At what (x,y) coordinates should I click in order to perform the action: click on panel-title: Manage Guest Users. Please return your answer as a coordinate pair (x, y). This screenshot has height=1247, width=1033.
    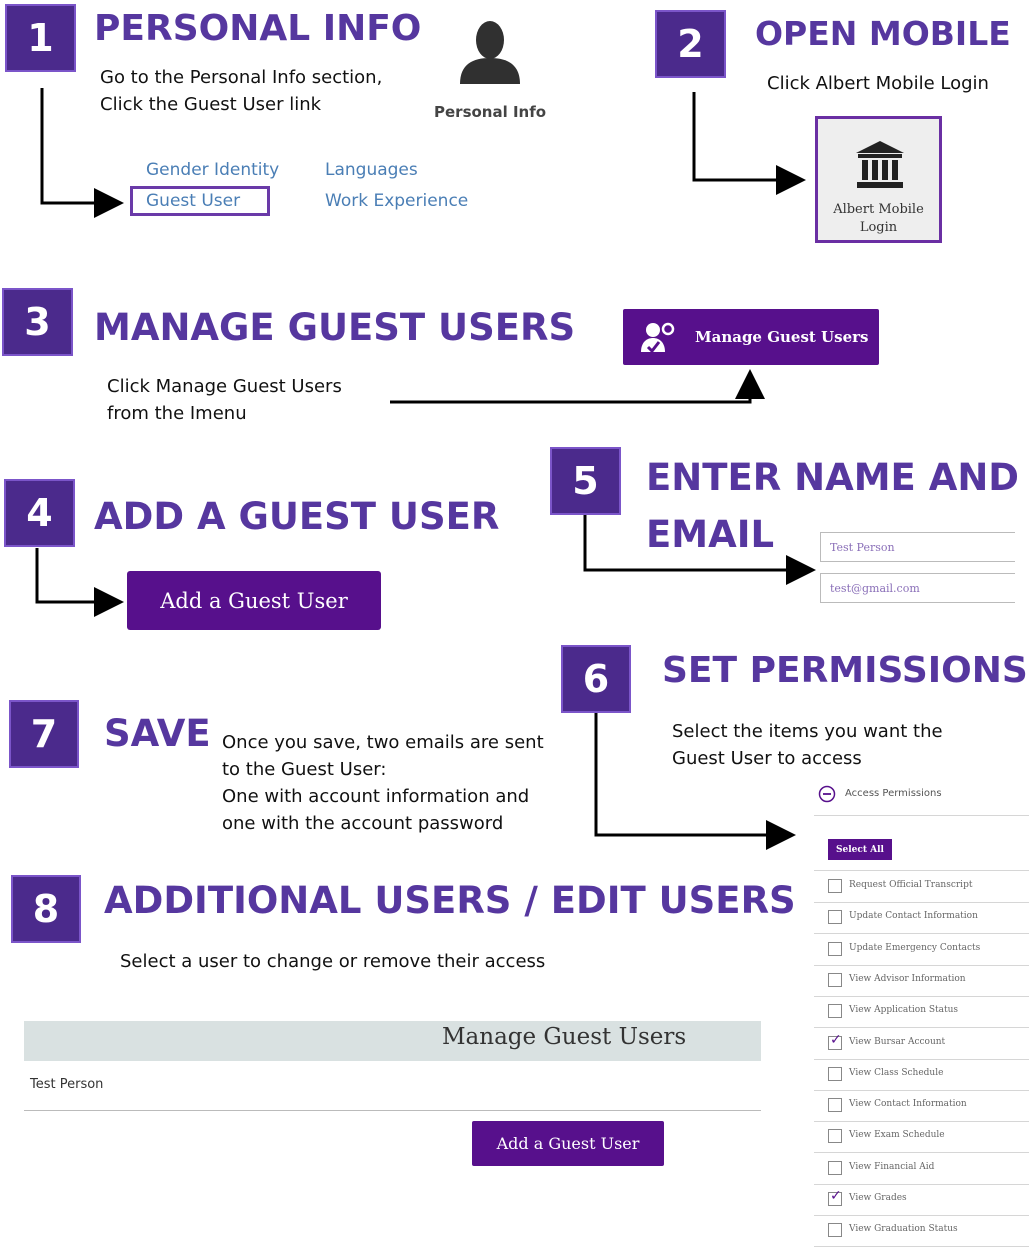
    Looking at the image, I should click on (564, 1037).